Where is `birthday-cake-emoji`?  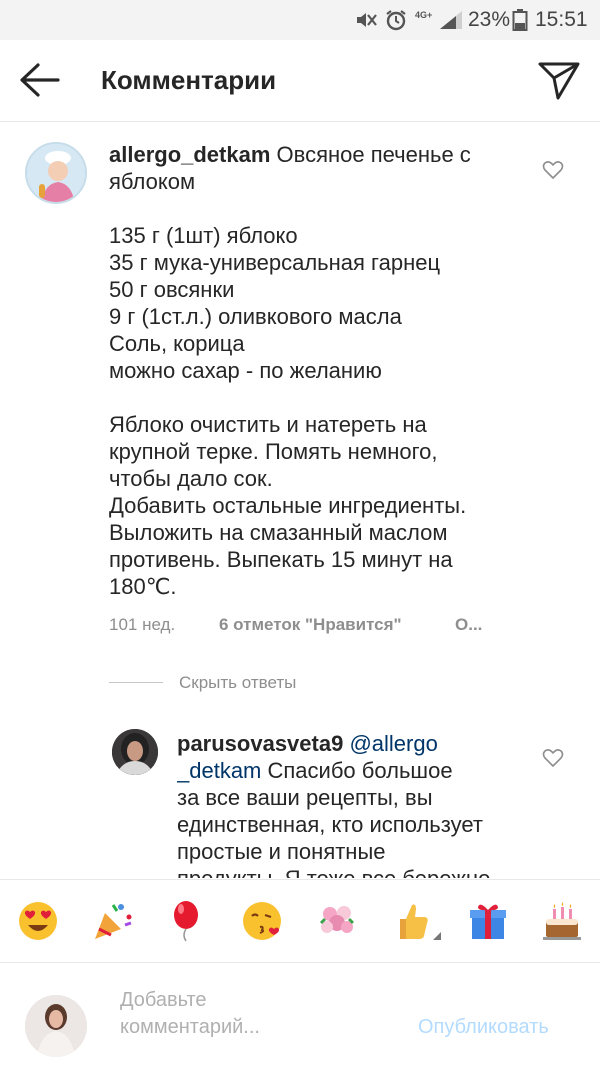 birthday-cake-emoji is located at coordinates (562, 921).